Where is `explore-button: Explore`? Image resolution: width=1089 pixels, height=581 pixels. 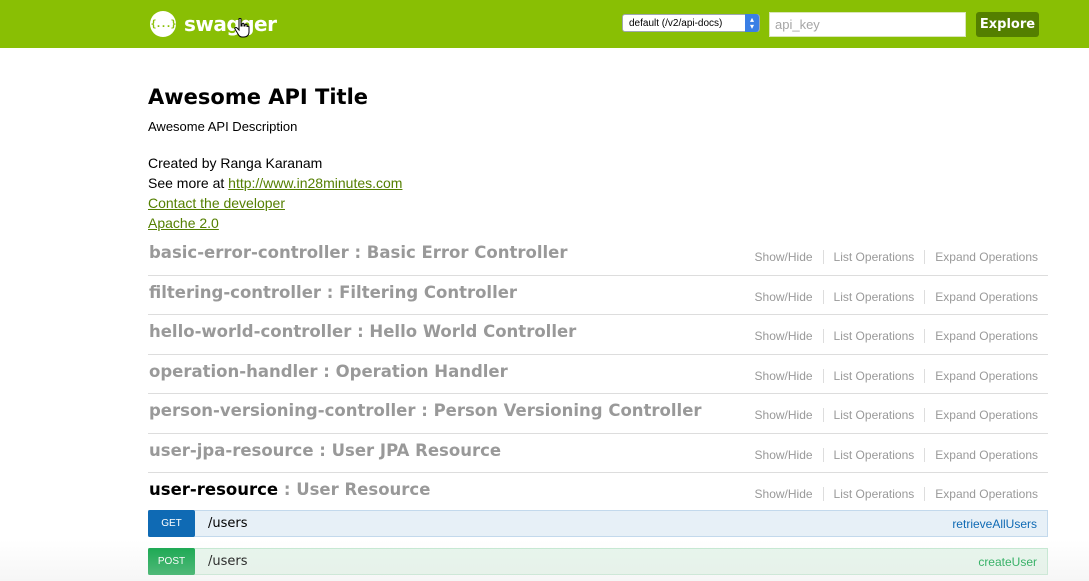
explore-button: Explore is located at coordinates (1007, 24).